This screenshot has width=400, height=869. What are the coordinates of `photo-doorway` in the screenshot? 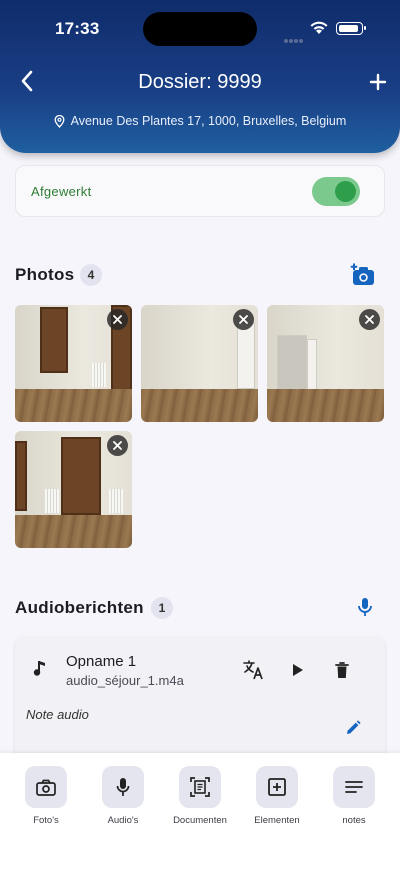 It's located at (292, 364).